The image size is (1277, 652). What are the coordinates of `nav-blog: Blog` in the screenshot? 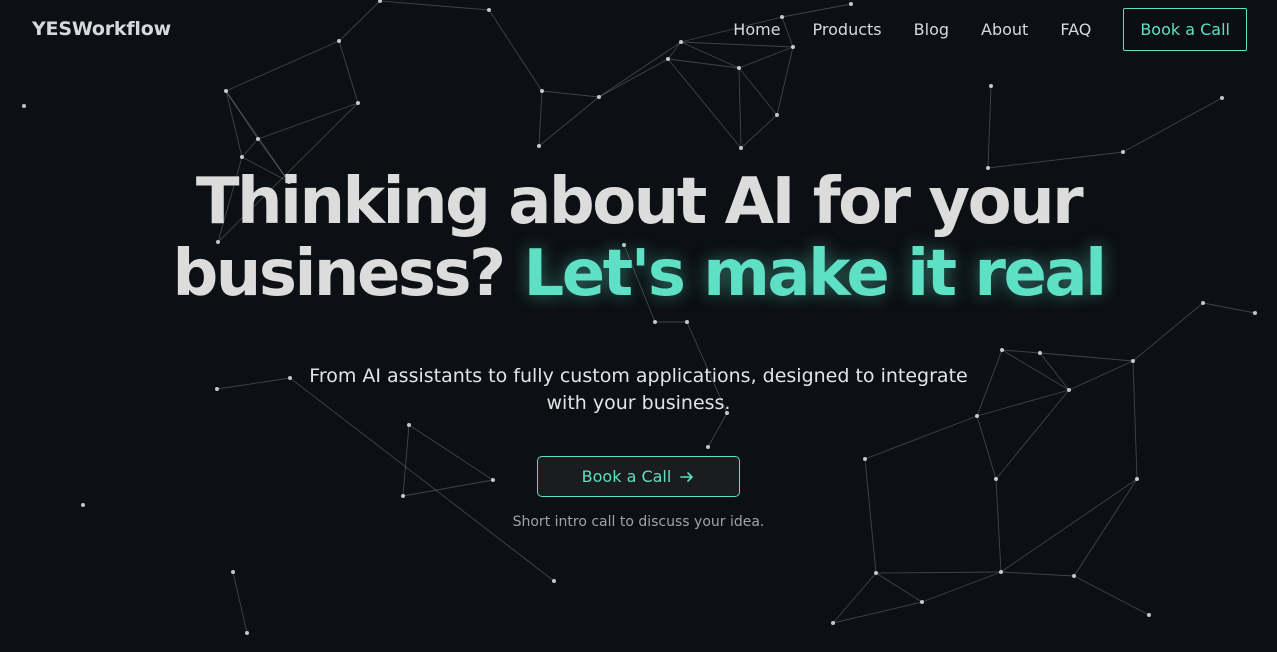 It's located at (931, 29).